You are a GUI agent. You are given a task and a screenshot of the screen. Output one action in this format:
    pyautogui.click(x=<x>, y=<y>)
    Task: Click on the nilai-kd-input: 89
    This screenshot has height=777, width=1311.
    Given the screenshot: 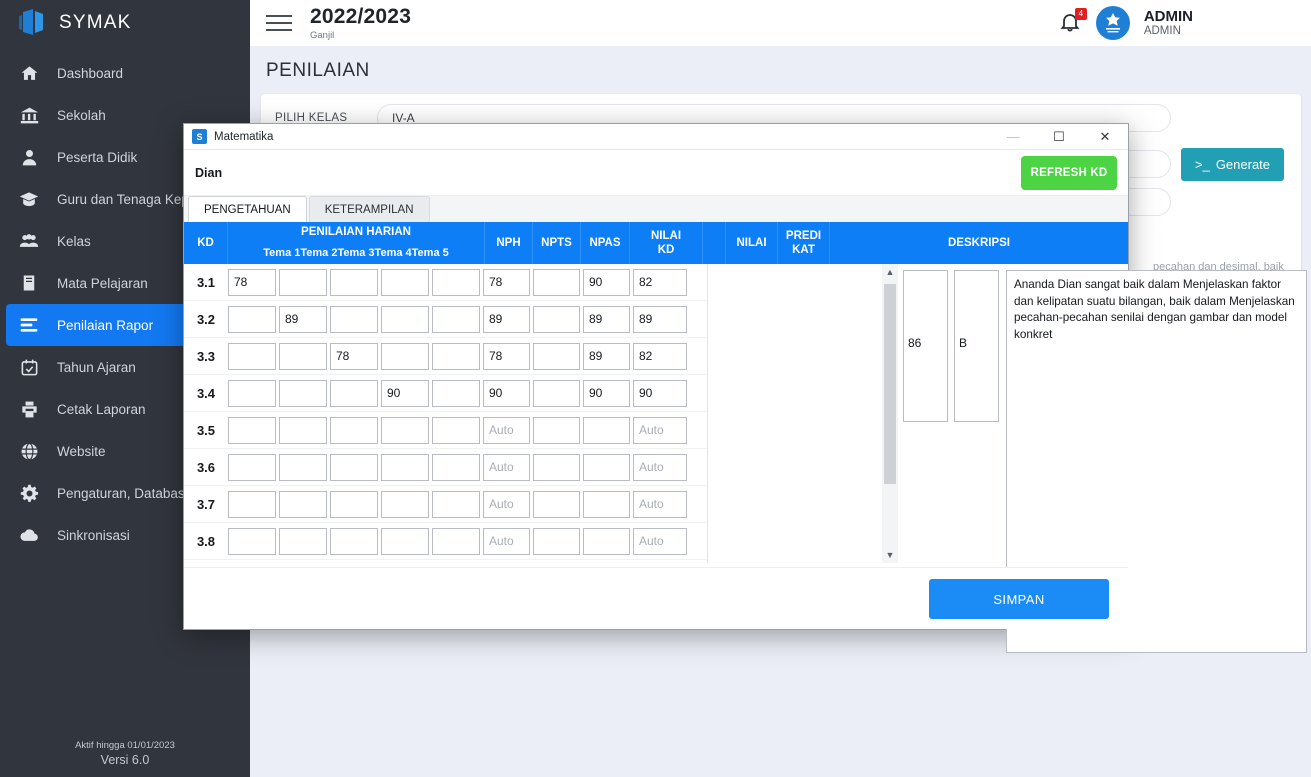 What is the action you would take?
    pyautogui.click(x=660, y=319)
    